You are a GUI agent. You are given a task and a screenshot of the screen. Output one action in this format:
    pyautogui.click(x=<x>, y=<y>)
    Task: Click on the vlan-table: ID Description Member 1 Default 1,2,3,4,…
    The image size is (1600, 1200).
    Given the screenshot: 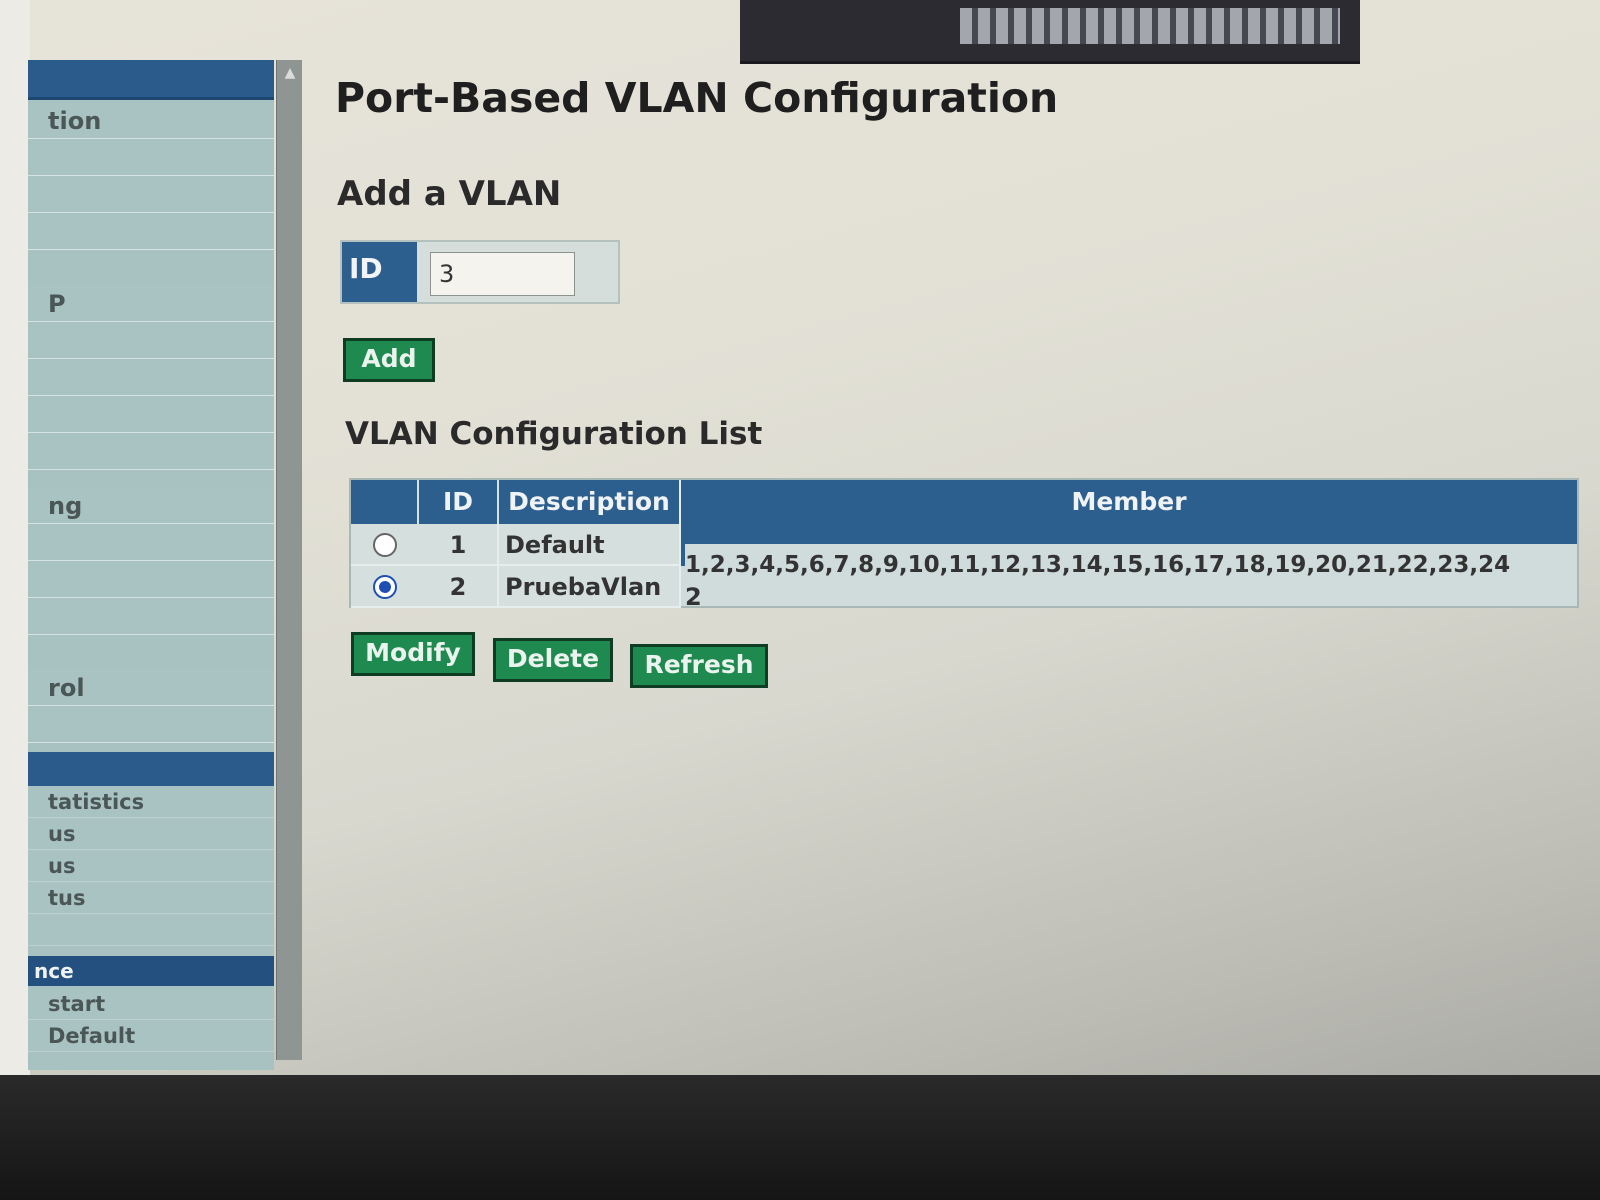 What is the action you would take?
    pyautogui.click(x=964, y=543)
    